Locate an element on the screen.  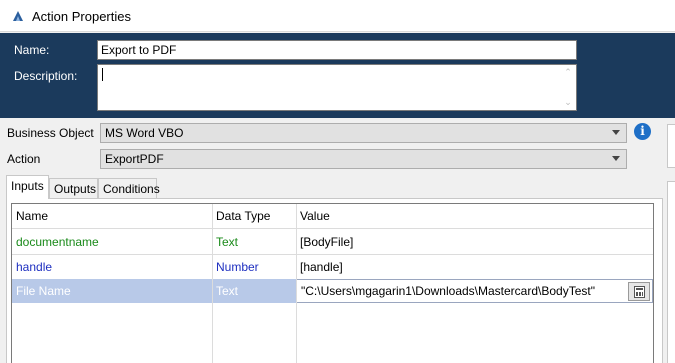
tab-conditions: Conditions is located at coordinates (129, 188).